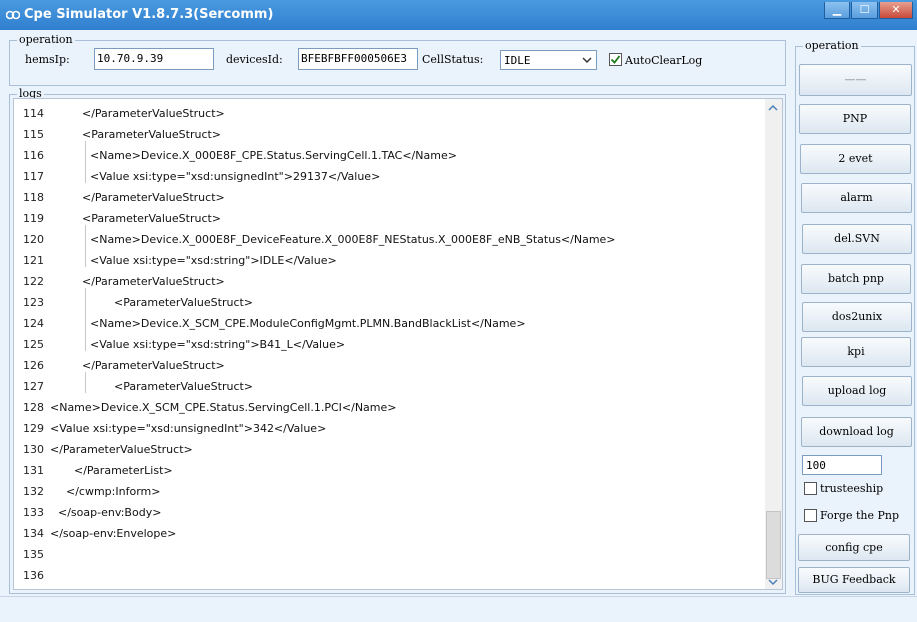 This screenshot has height=622, width=917. Describe the element at coordinates (864, 10) in the screenshot. I see `maximize-button: ☐` at that location.